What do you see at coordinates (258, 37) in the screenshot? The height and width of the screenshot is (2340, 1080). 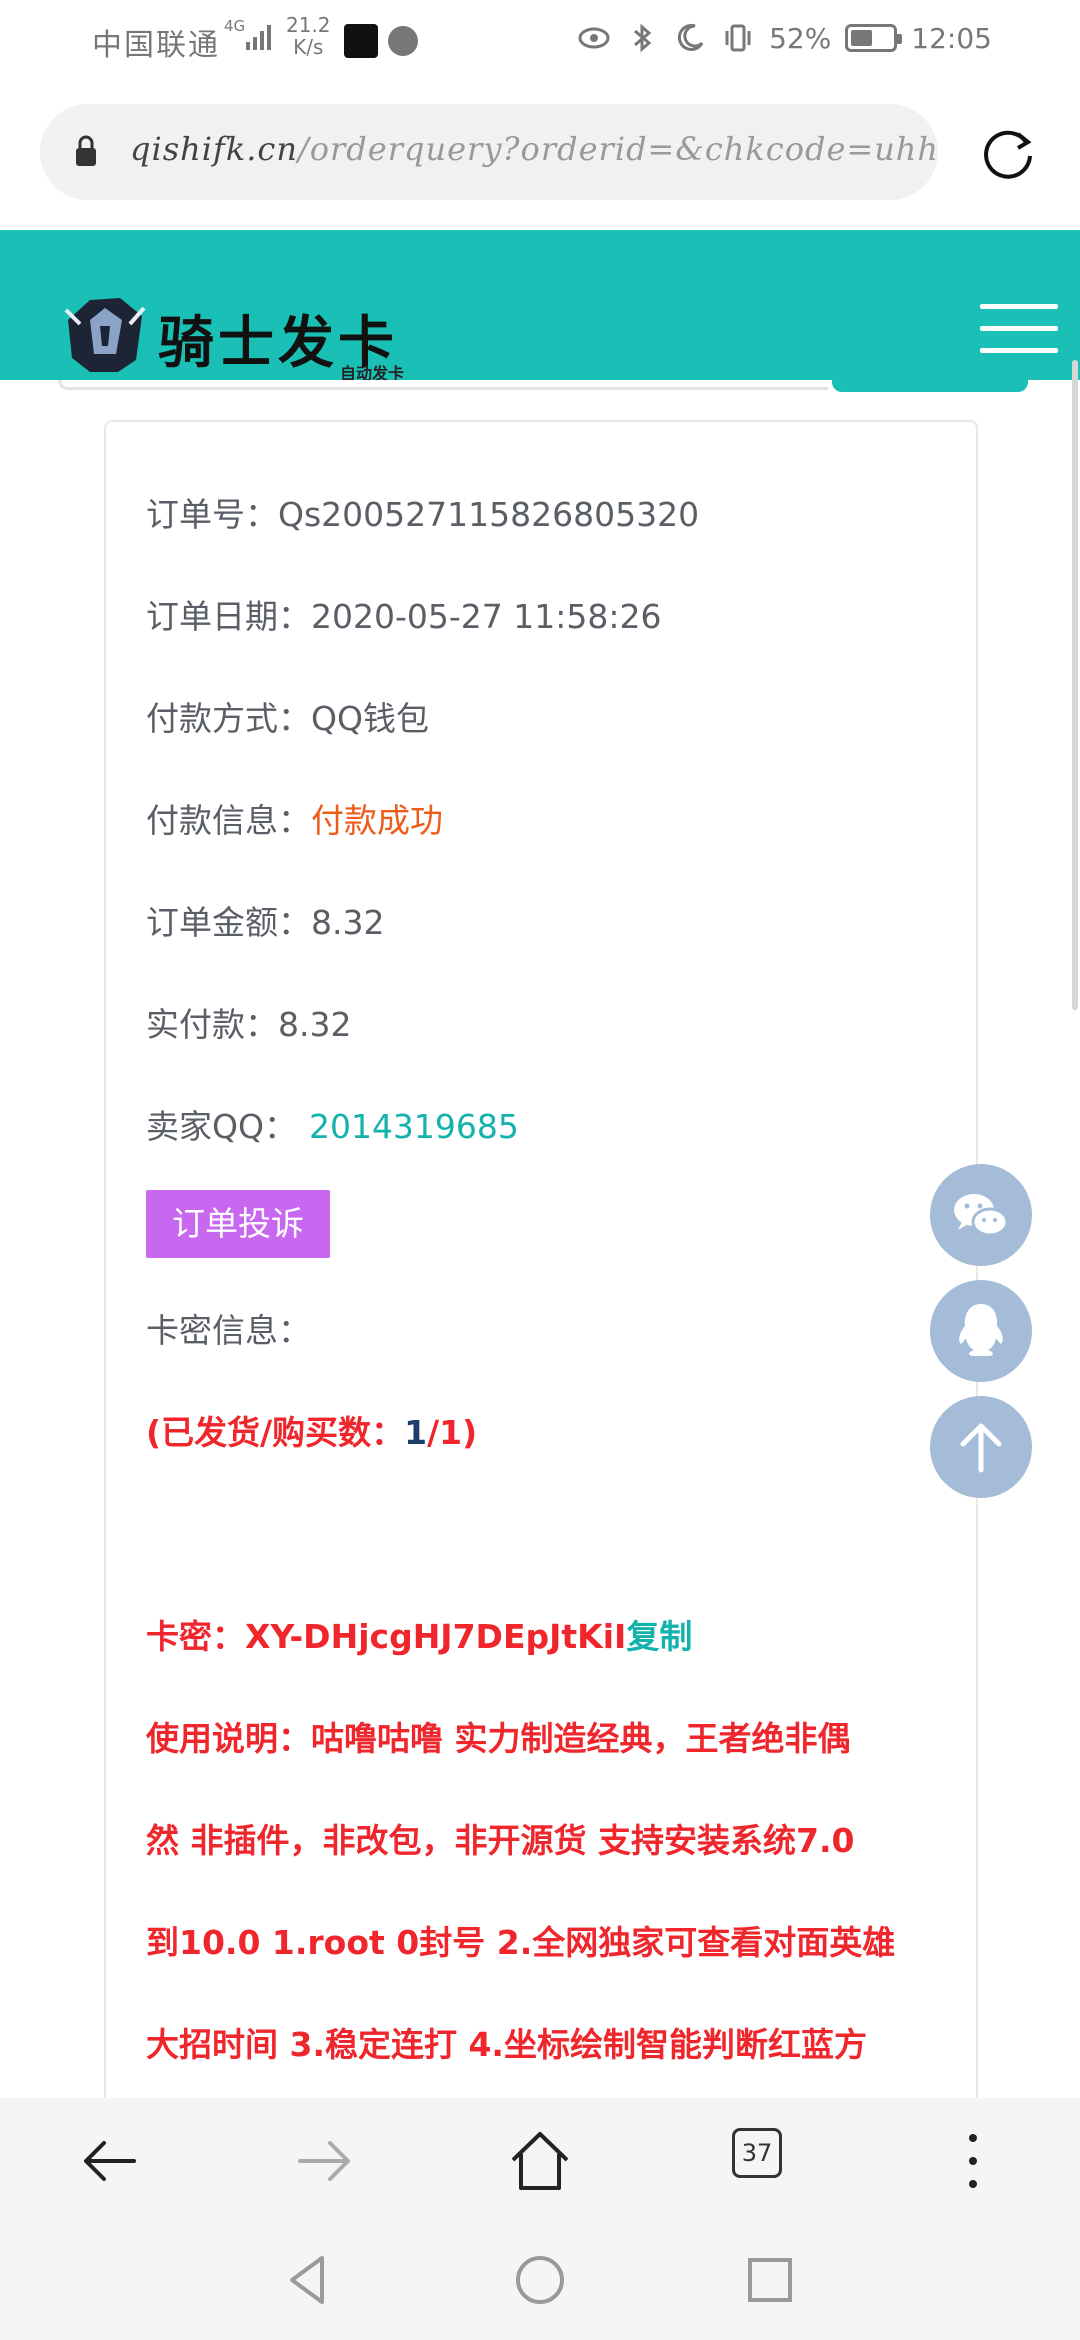 I see `signal-icon` at bounding box center [258, 37].